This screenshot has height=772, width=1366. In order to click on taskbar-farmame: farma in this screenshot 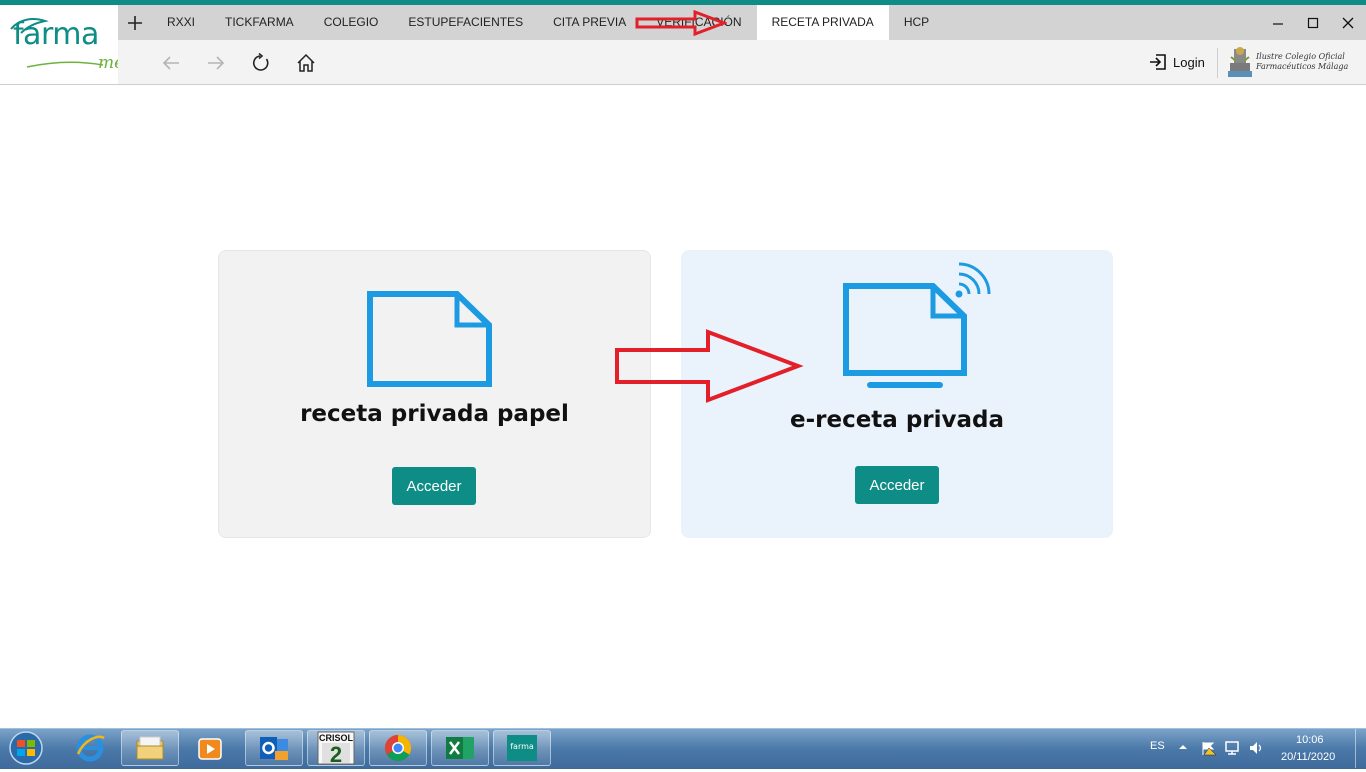, I will do `click(522, 748)`.